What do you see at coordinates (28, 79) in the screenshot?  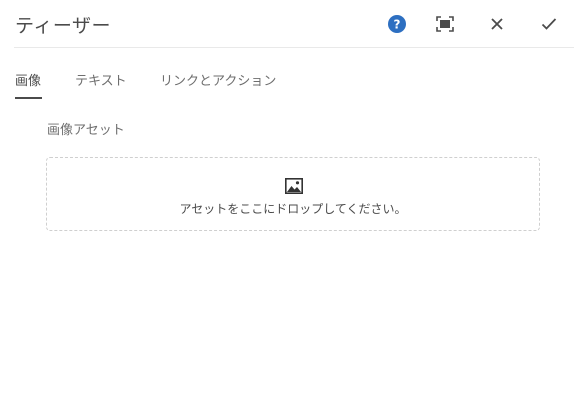 I see `tab-image: 画像` at bounding box center [28, 79].